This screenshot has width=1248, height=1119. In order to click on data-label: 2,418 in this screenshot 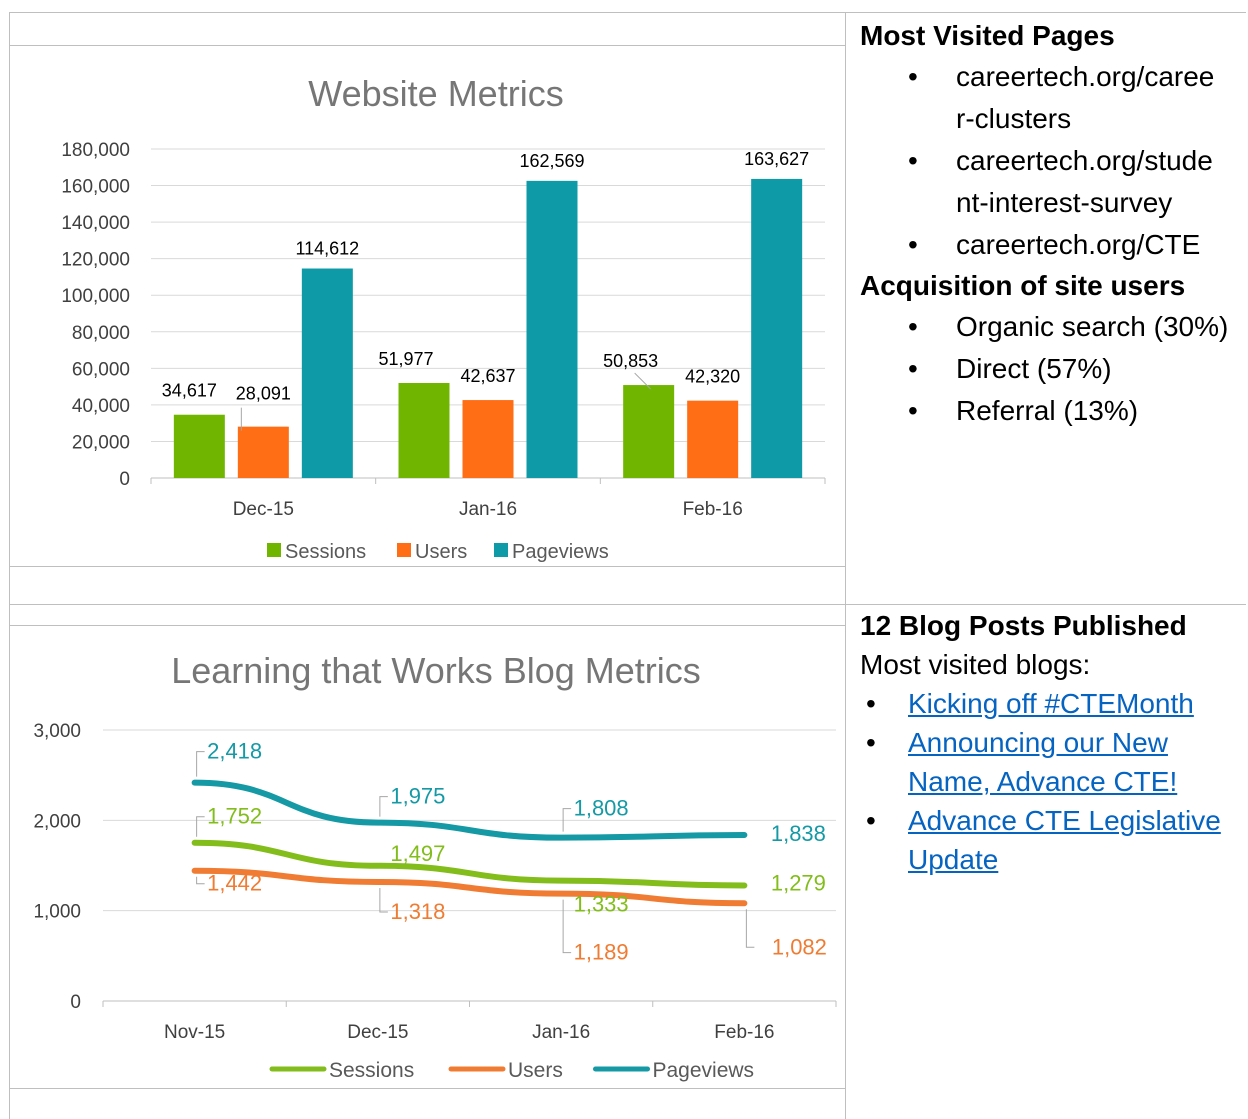, I will do `click(234, 751)`.